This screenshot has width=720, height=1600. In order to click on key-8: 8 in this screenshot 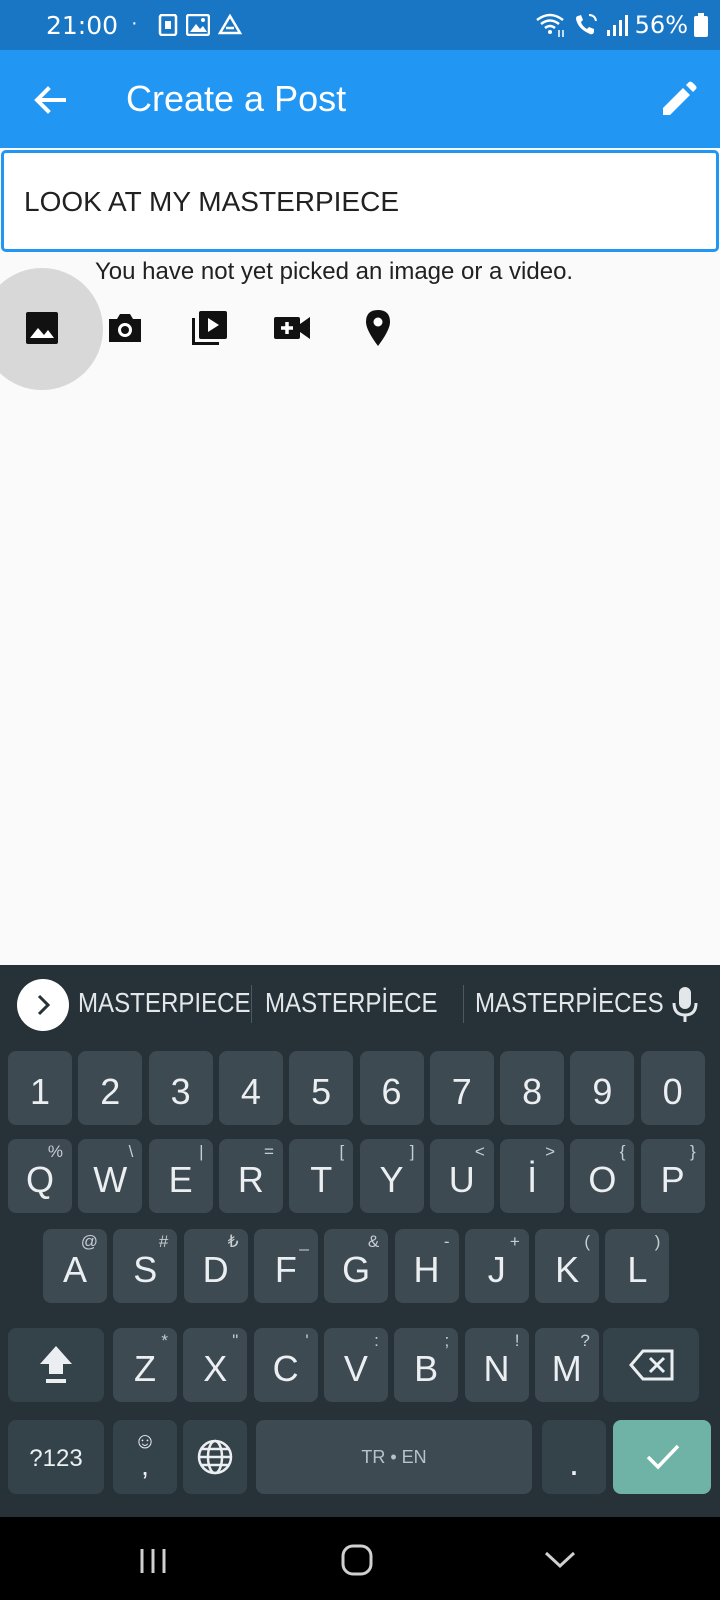, I will do `click(532, 1088)`.